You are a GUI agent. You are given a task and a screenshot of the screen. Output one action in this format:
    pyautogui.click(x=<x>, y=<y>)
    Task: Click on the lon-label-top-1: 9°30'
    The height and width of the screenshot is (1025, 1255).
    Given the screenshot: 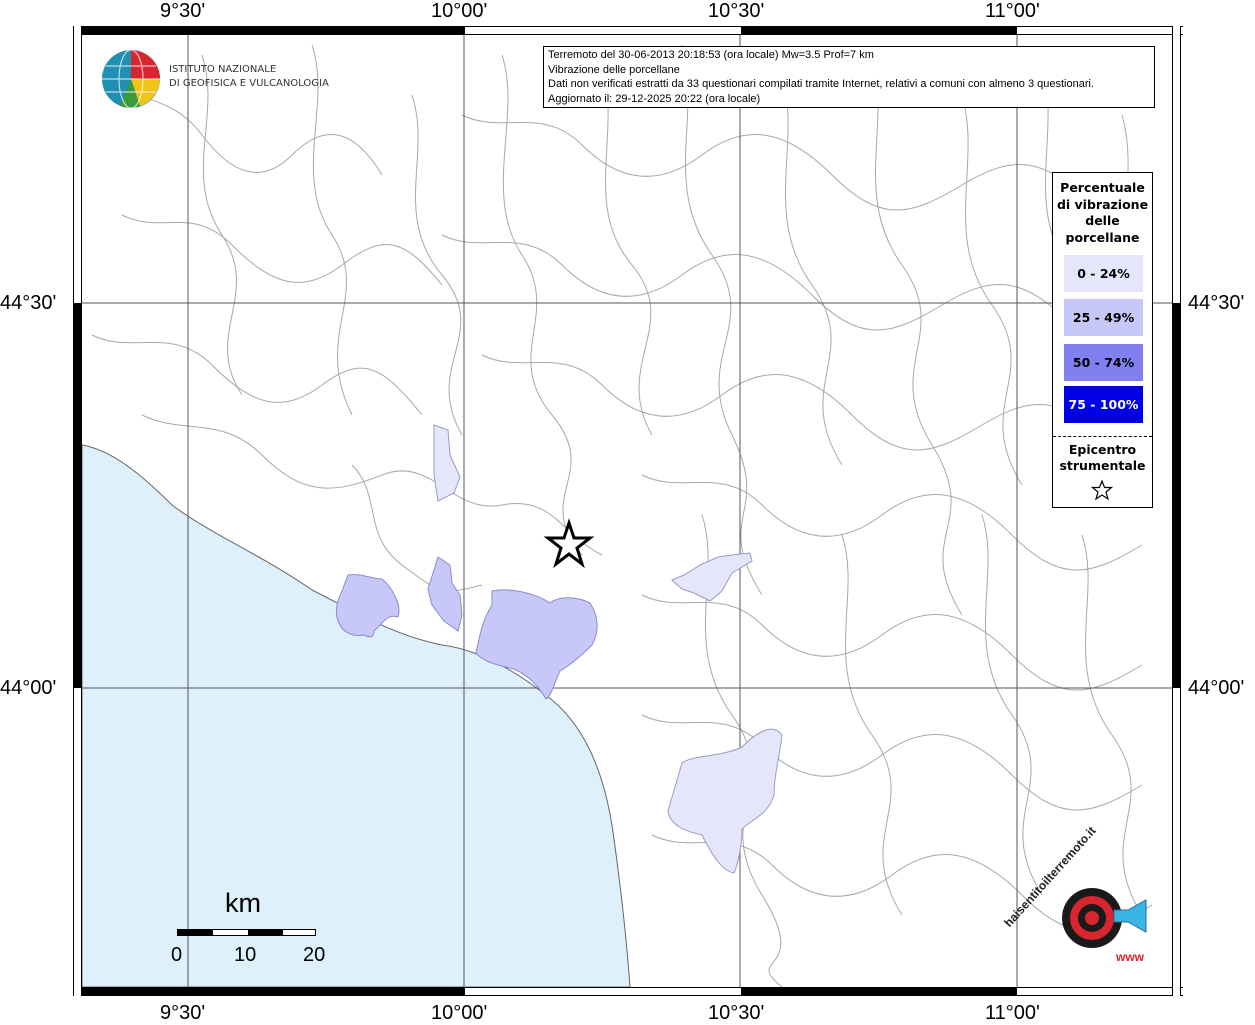 What is the action you would take?
    pyautogui.click(x=183, y=11)
    